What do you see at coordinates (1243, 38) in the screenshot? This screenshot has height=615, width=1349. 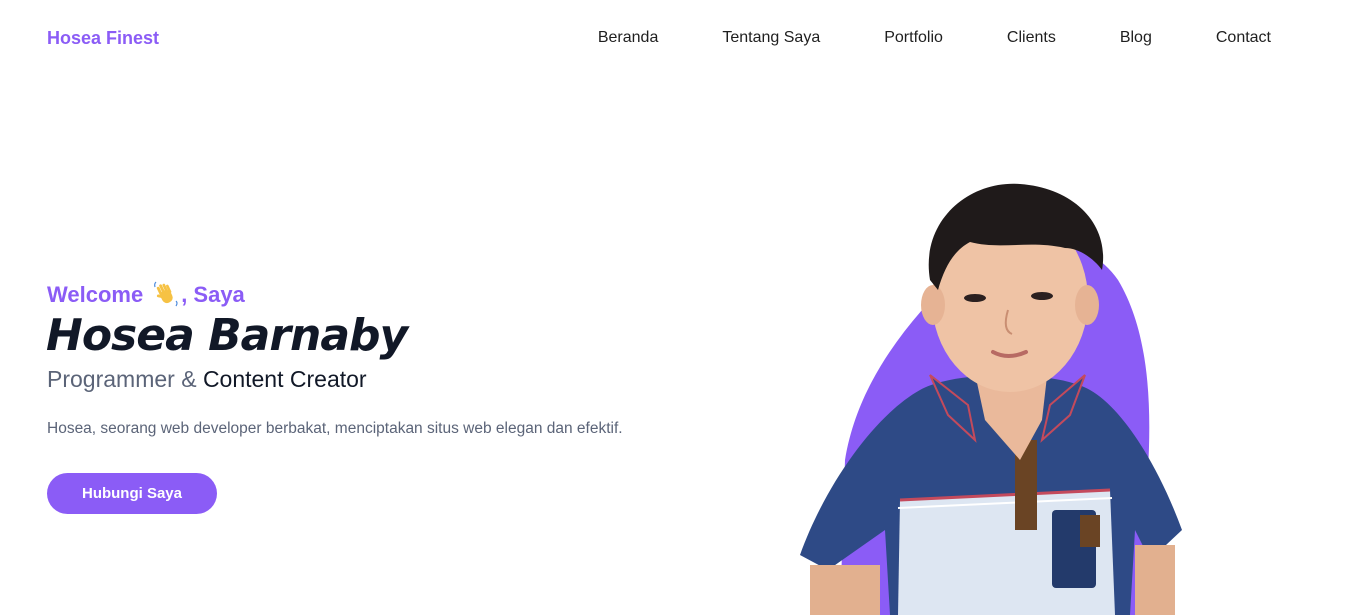 I see `nav-item-contact: Contact` at bounding box center [1243, 38].